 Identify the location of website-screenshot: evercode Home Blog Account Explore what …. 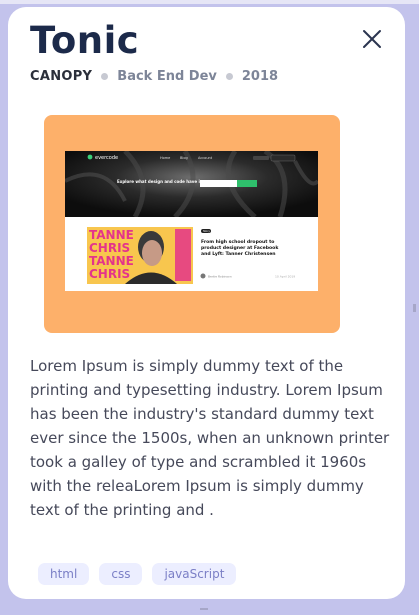
(191, 221).